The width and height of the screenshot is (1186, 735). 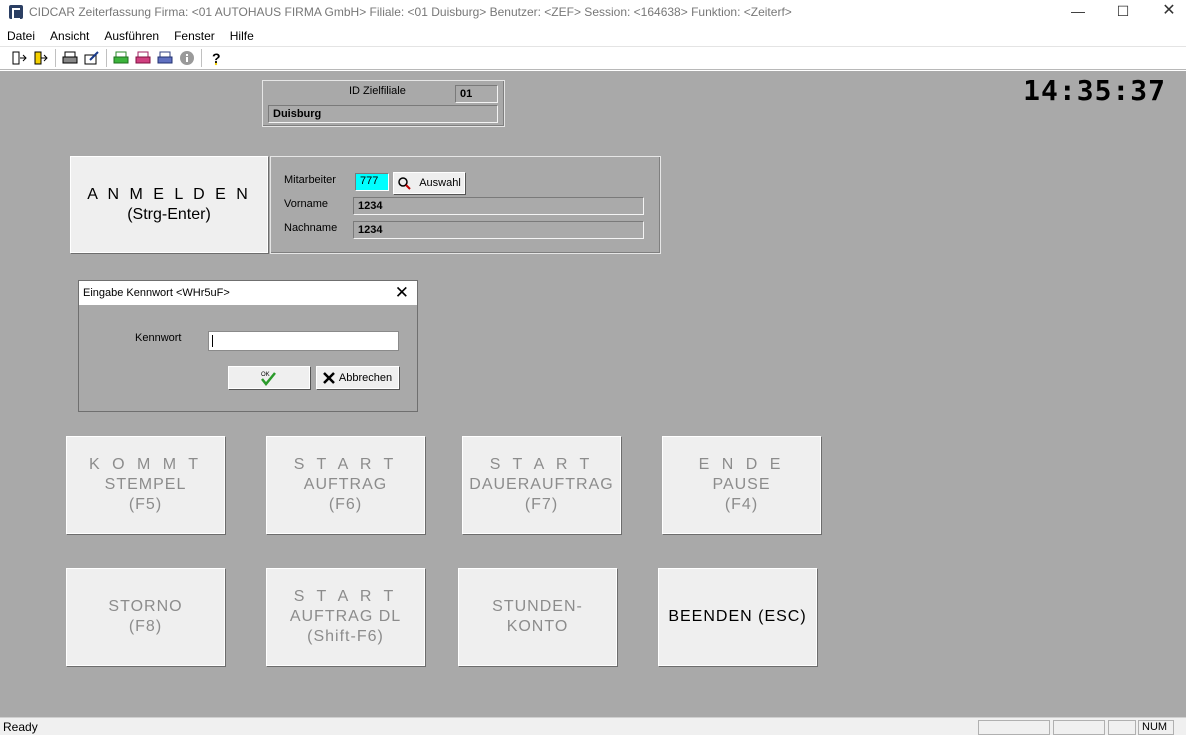 What do you see at coordinates (41, 58) in the screenshot?
I see `logout-icon` at bounding box center [41, 58].